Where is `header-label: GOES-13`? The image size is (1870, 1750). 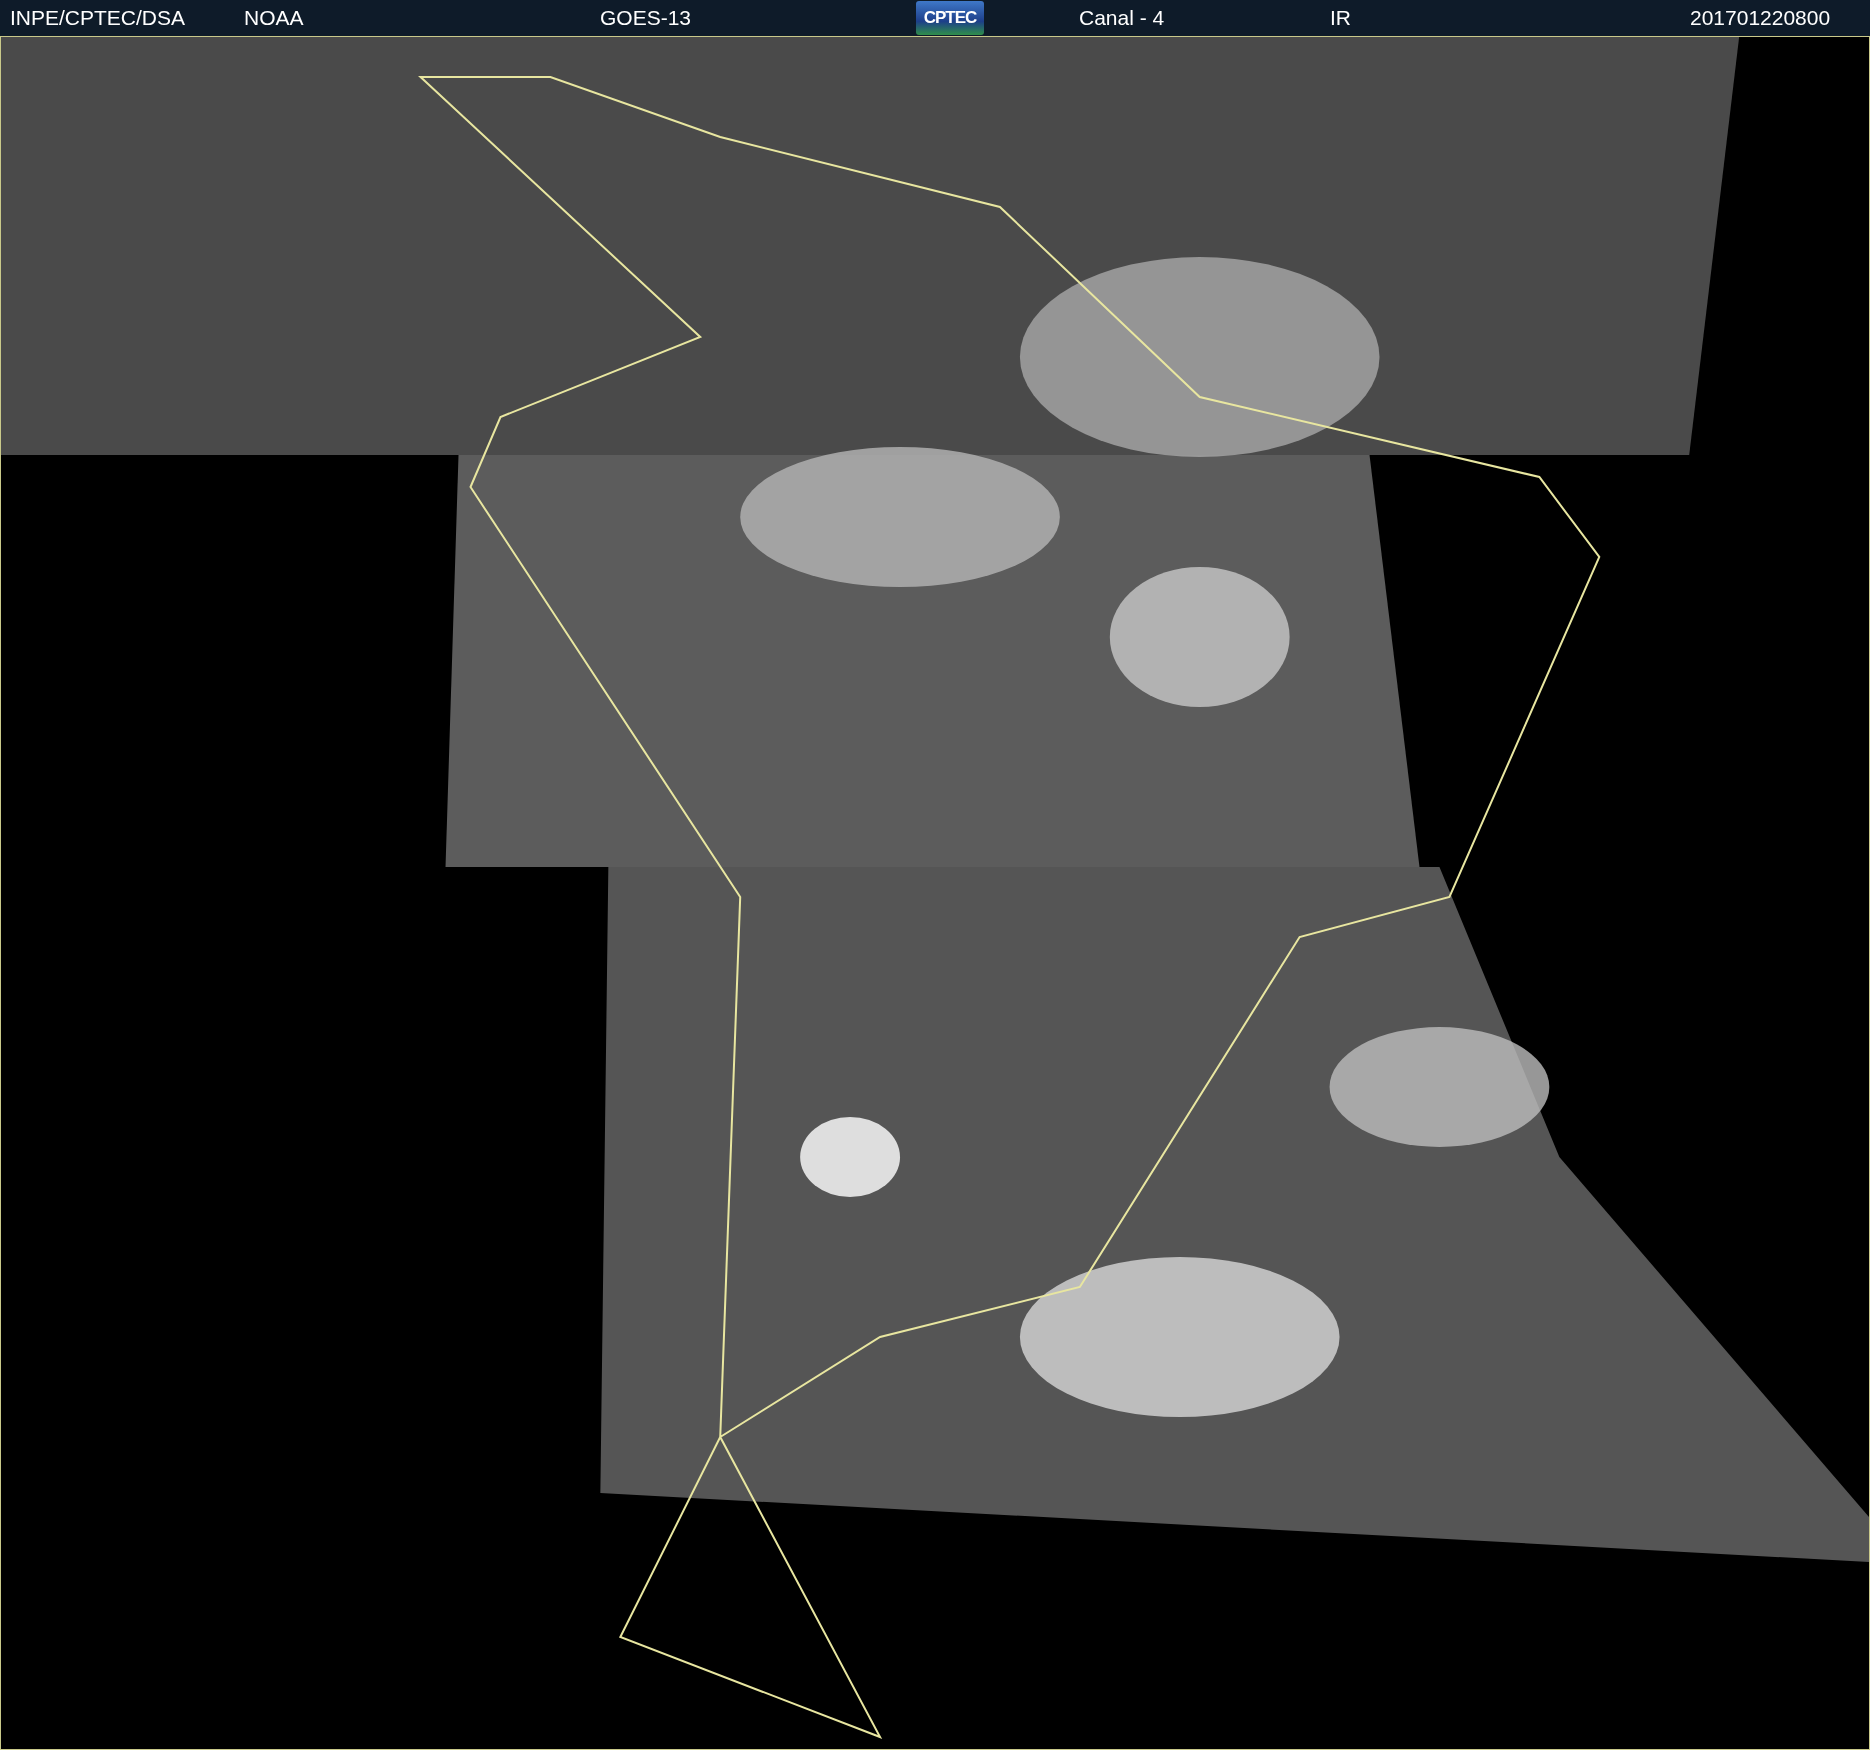 header-label: GOES-13 is located at coordinates (646, 18).